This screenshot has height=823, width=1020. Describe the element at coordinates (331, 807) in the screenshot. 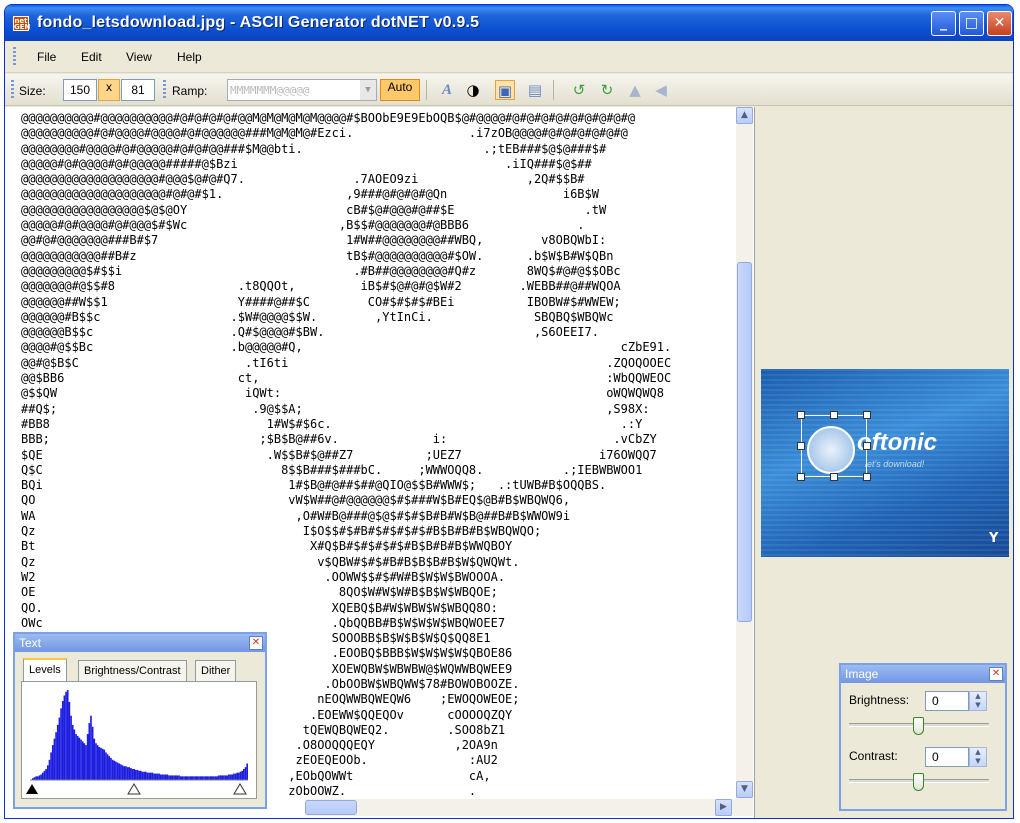

I see `horizontal-scroll-thumb` at that location.